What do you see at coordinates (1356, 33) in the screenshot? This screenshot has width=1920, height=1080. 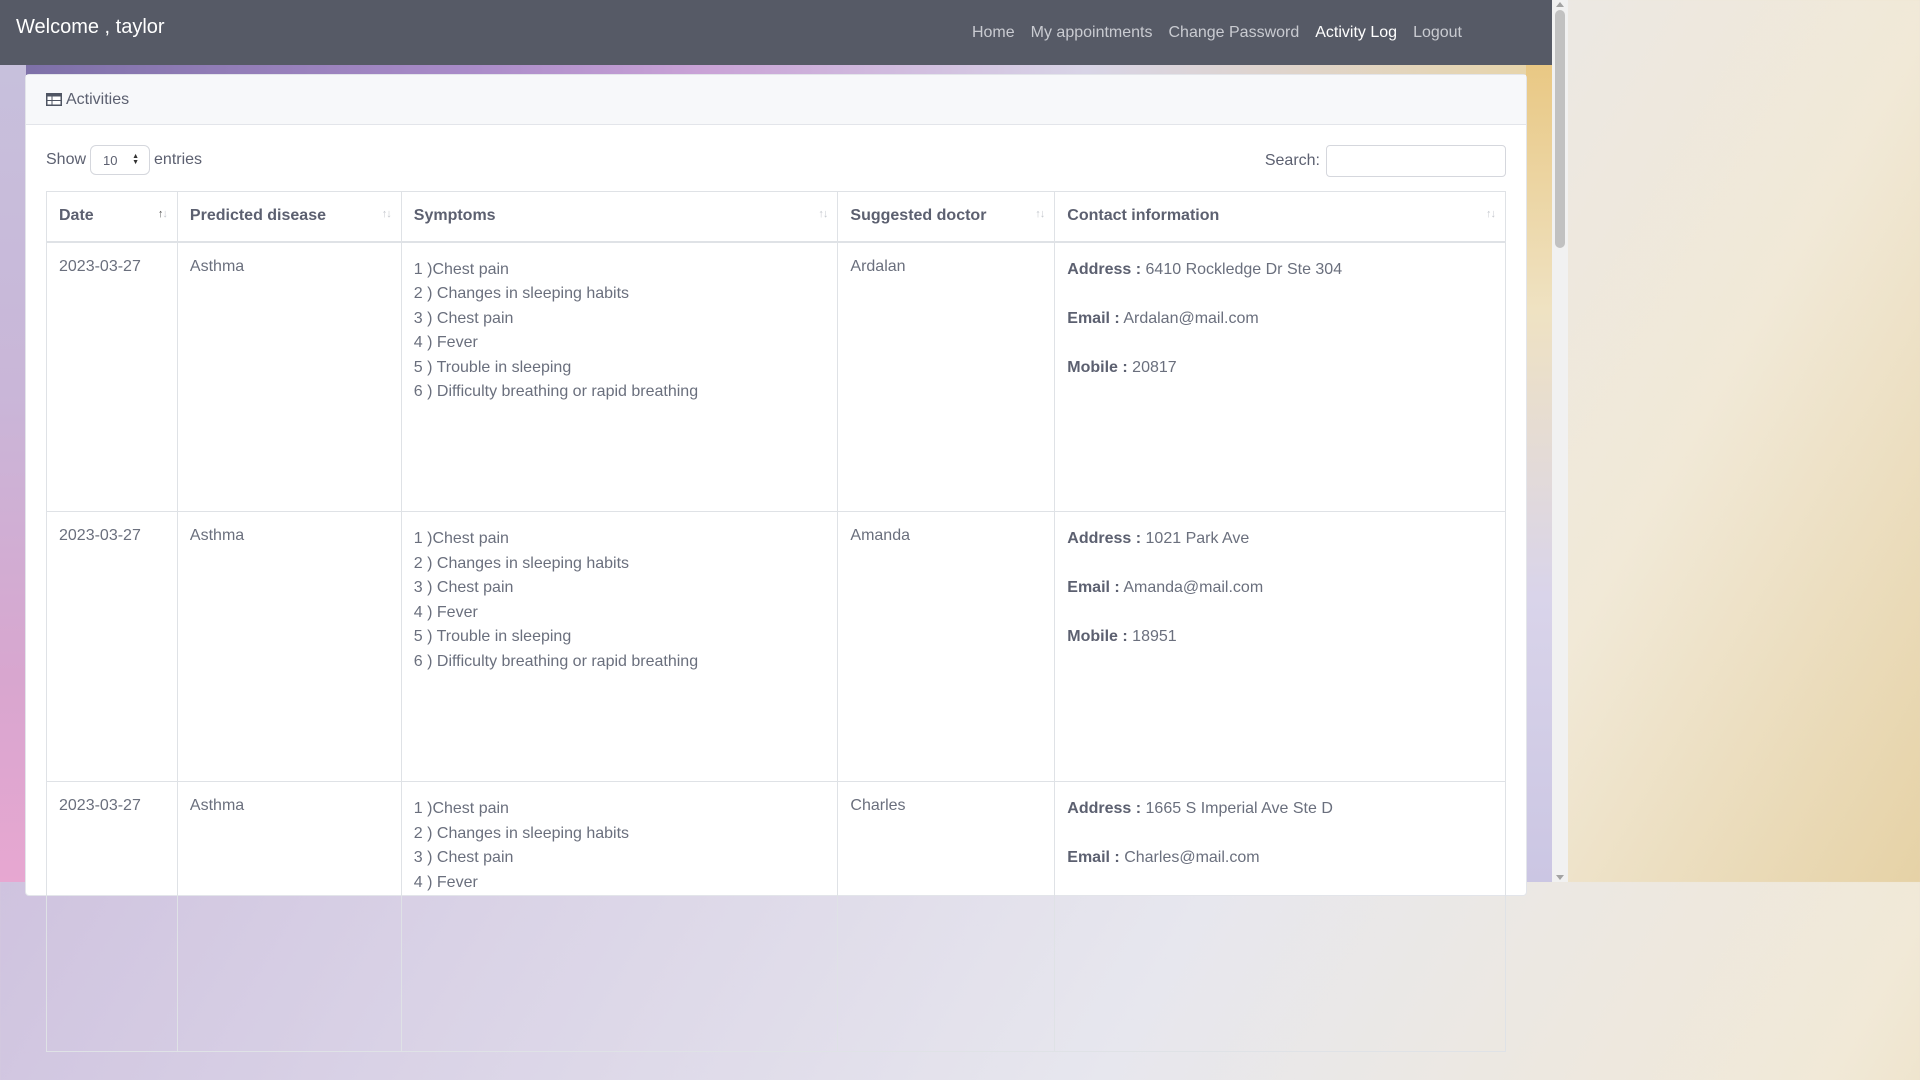 I see `nav-activity-log: Activity Log` at bounding box center [1356, 33].